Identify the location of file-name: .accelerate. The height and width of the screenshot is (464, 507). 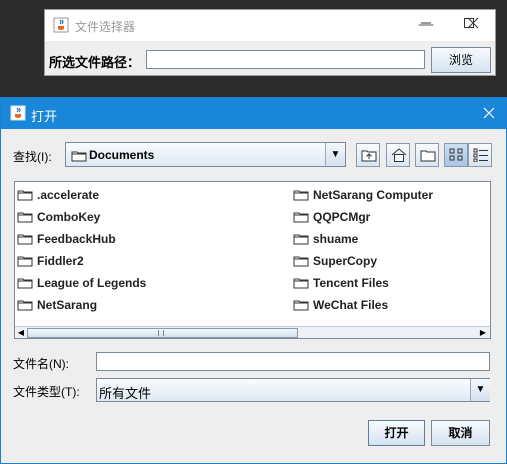
(68, 195).